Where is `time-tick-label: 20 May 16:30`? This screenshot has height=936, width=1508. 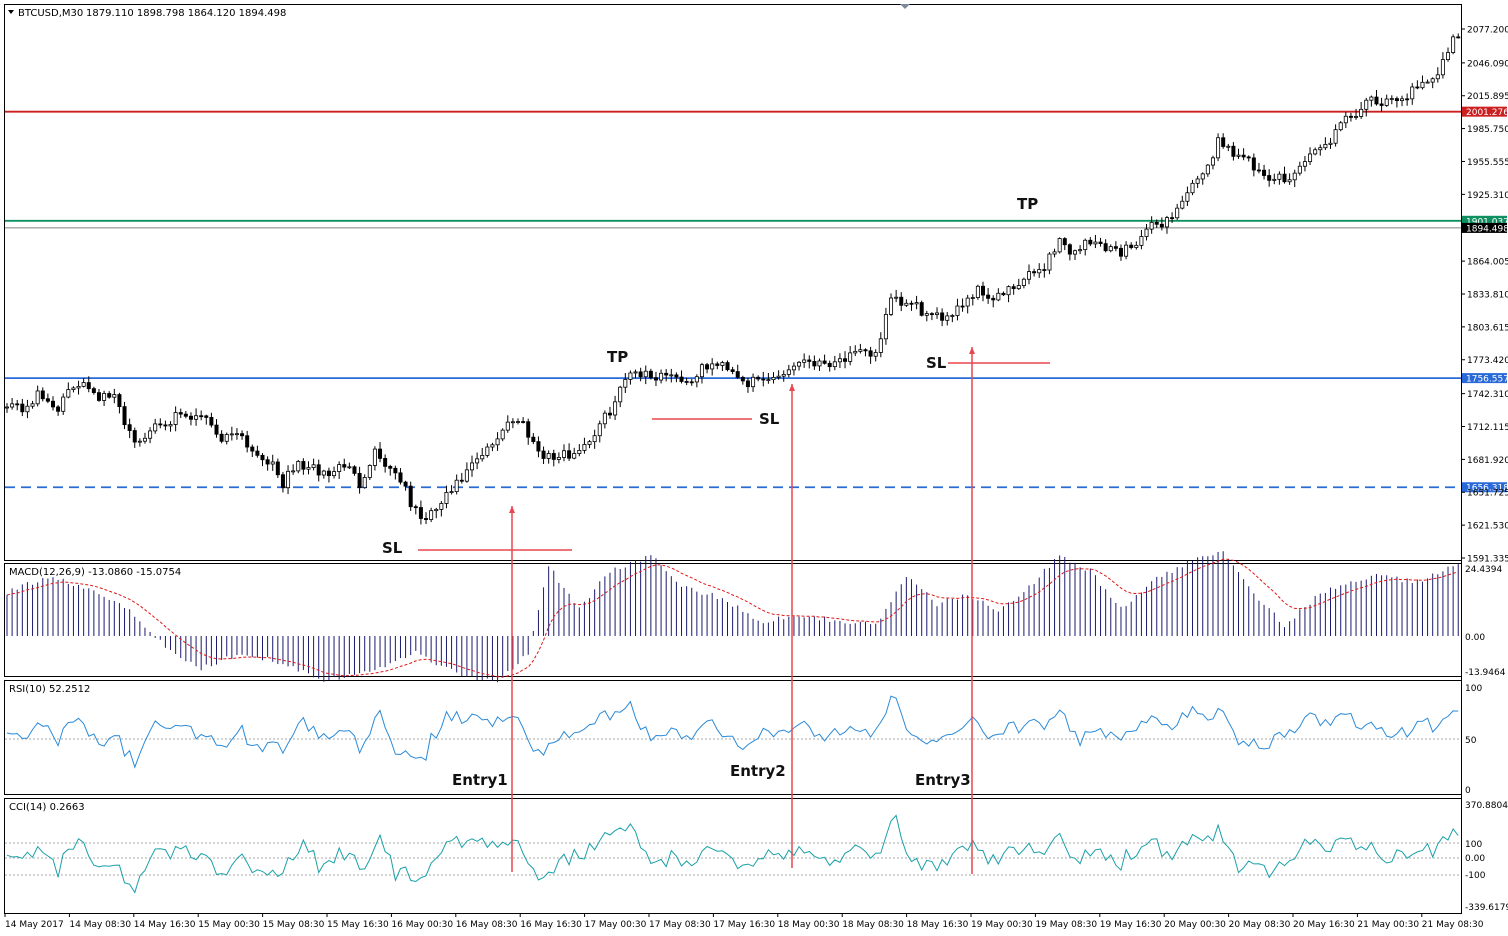 time-tick-label: 20 May 16:30 is located at coordinates (1324, 925).